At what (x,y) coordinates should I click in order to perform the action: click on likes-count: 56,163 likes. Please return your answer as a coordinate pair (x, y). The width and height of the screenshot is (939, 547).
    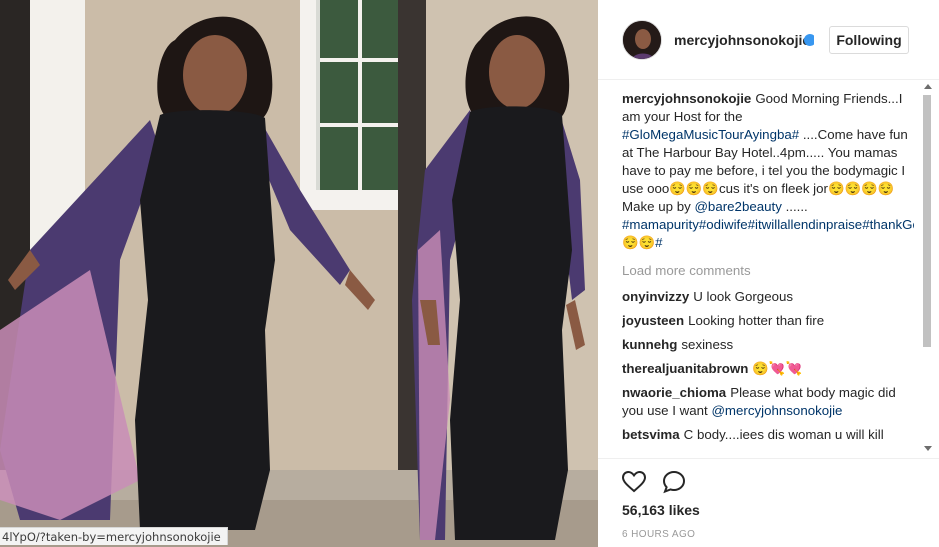
    Looking at the image, I should click on (661, 510).